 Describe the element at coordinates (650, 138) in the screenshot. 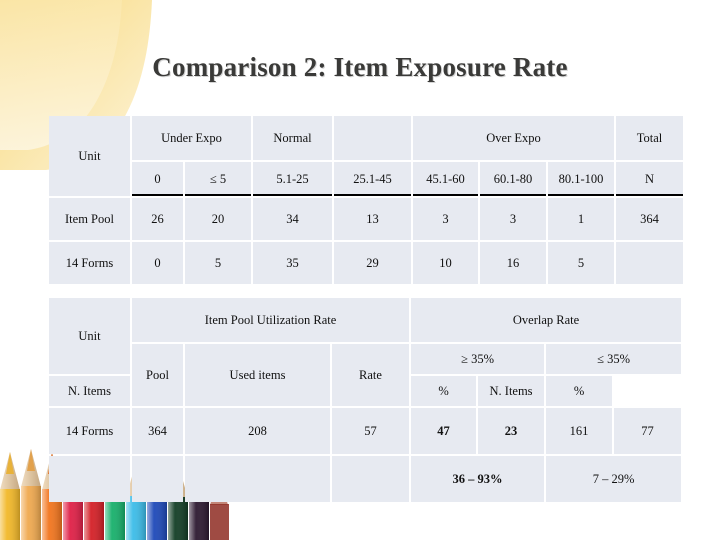

I see `exposure-group-total: Total` at that location.